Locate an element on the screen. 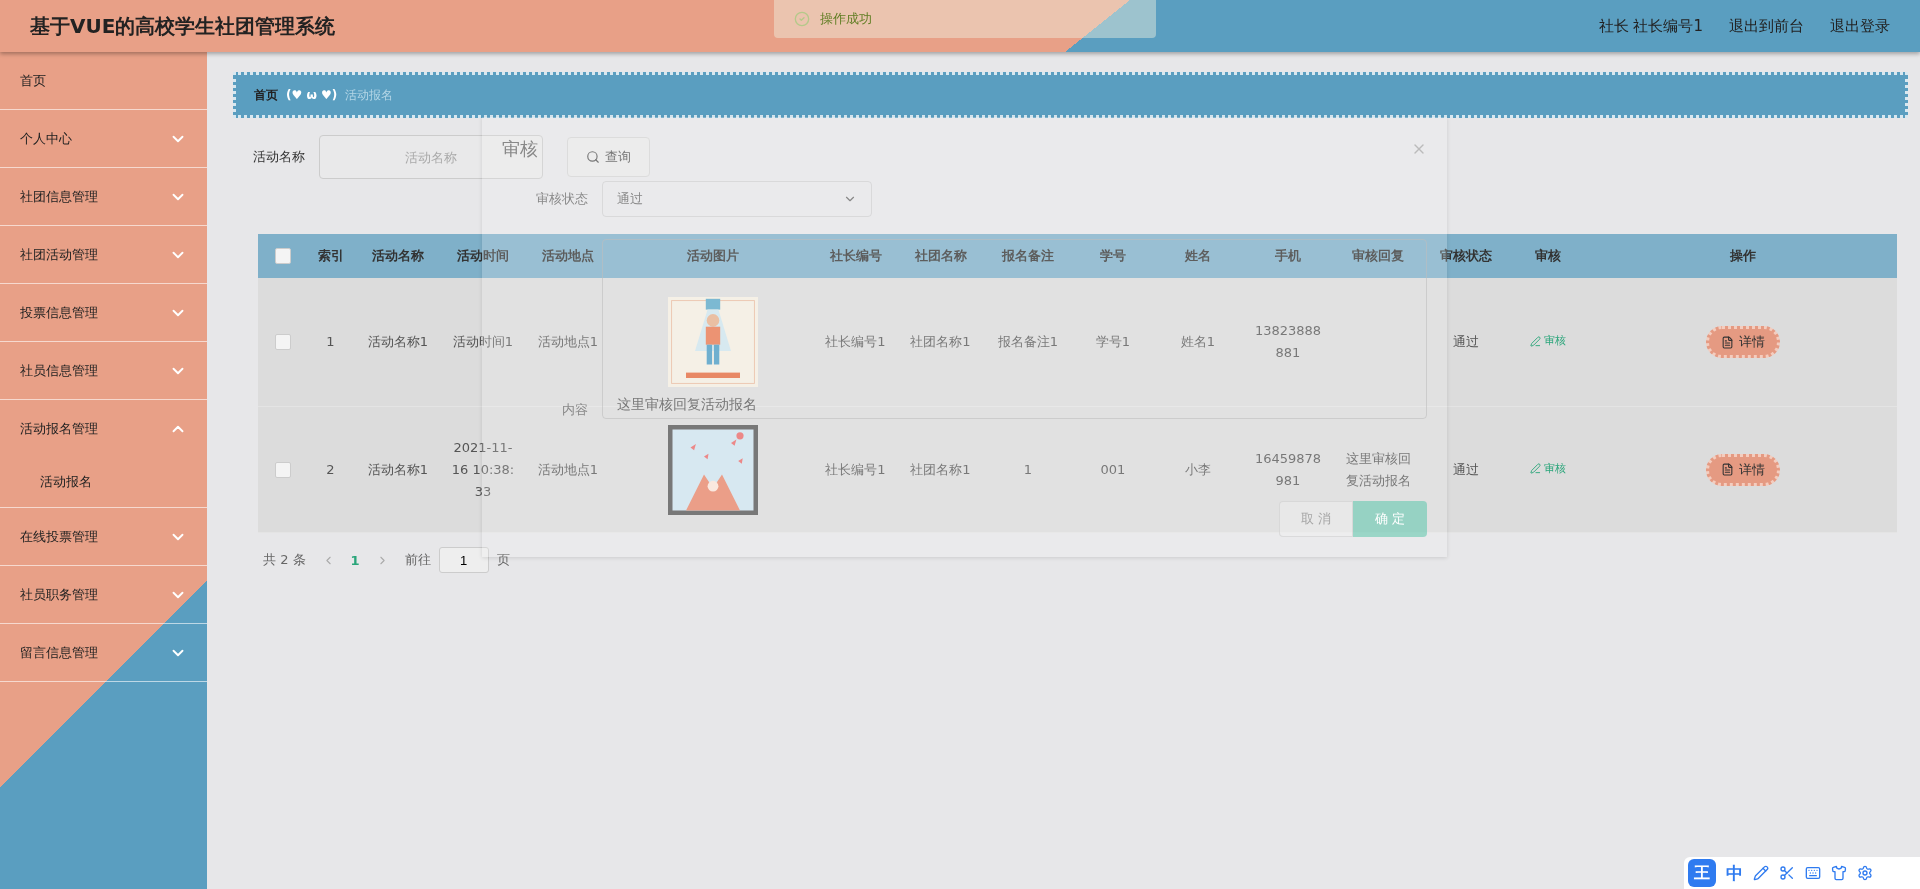 The height and width of the screenshot is (889, 1920). settings-icon is located at coordinates (1865, 873).